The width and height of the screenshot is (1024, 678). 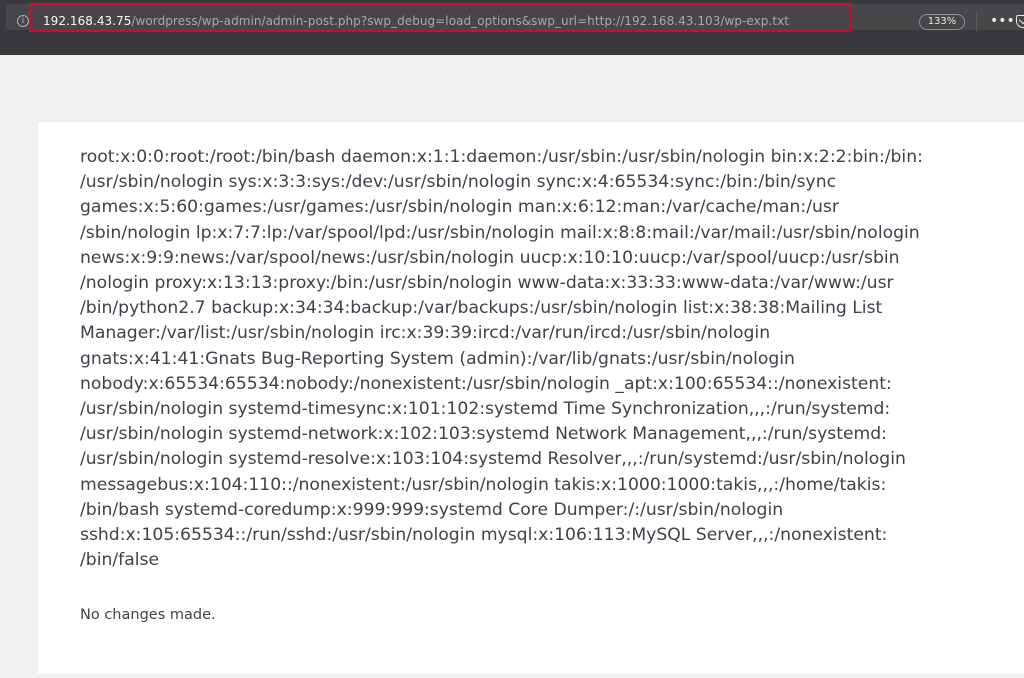 What do you see at coordinates (87, 21) in the screenshot?
I see `url-host: 192.168.43.75` at bounding box center [87, 21].